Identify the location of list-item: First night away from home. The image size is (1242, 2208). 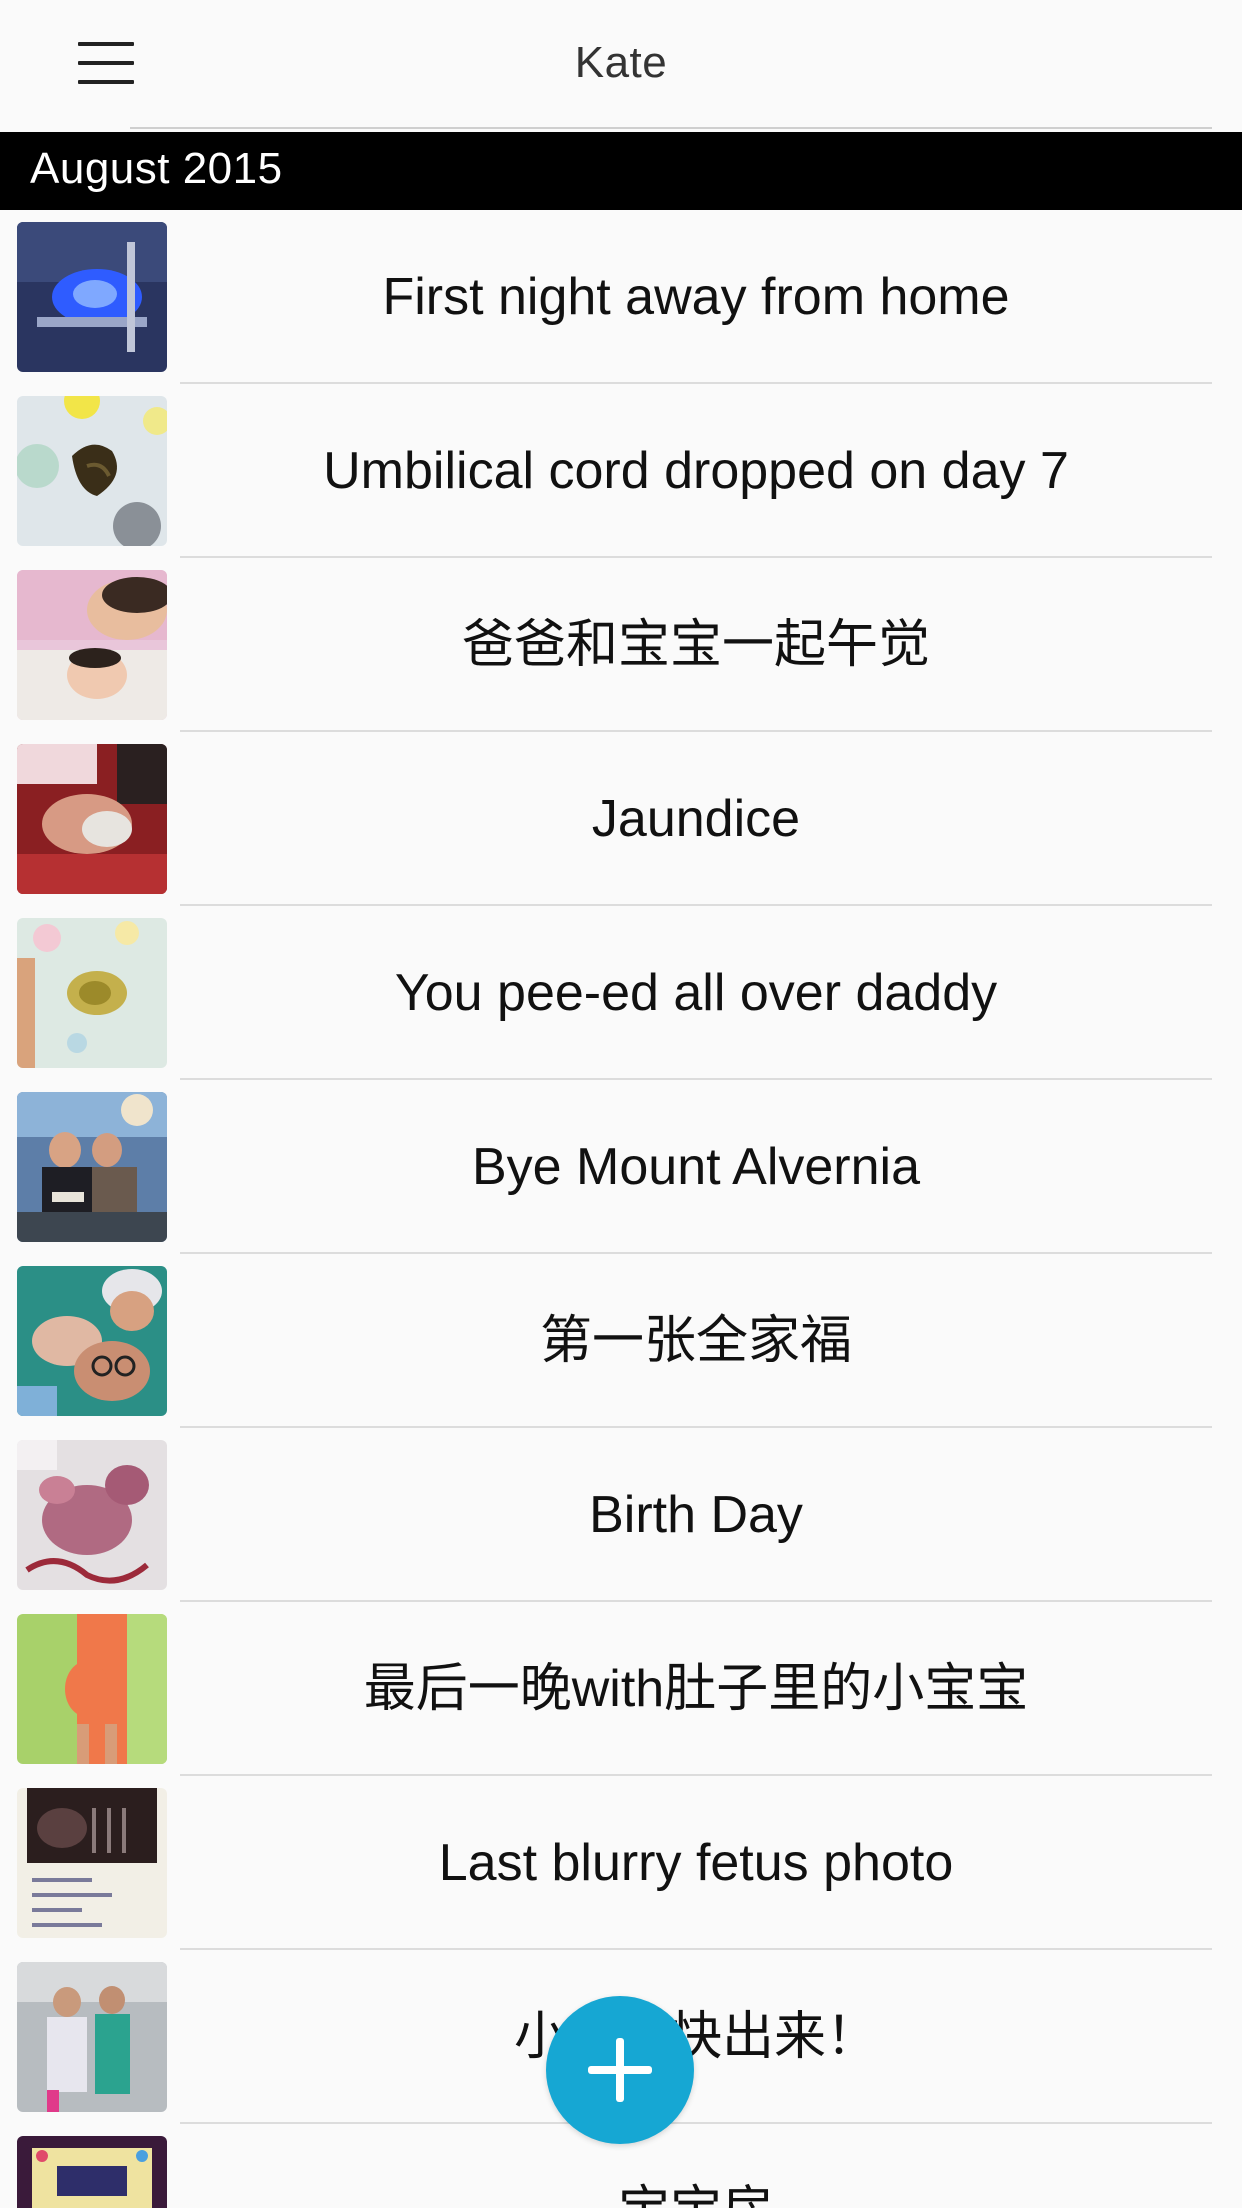
(621, 297).